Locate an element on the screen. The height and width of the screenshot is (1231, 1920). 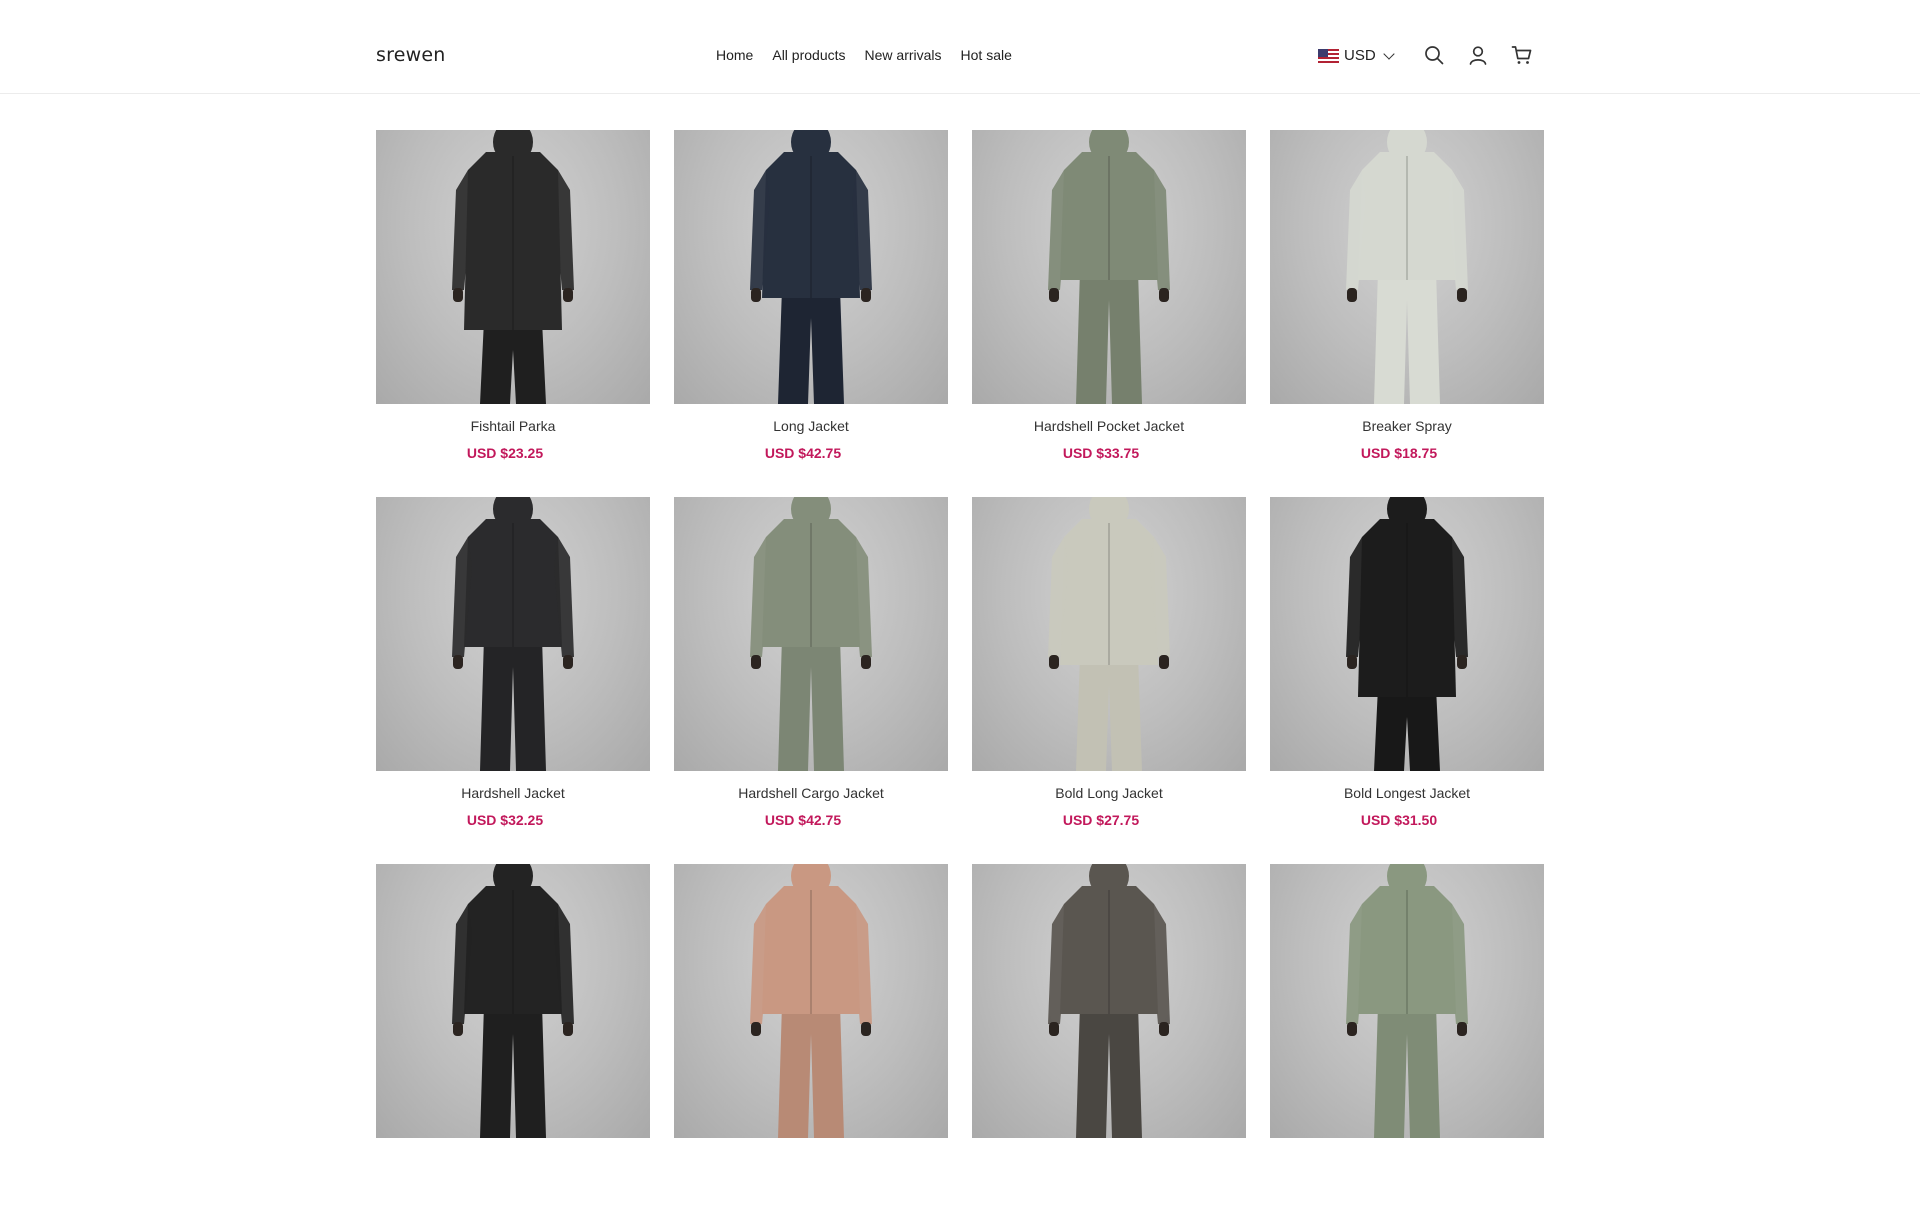
product-card: Bold Longest Jacket USD $31.50 is located at coordinates (1407, 680).